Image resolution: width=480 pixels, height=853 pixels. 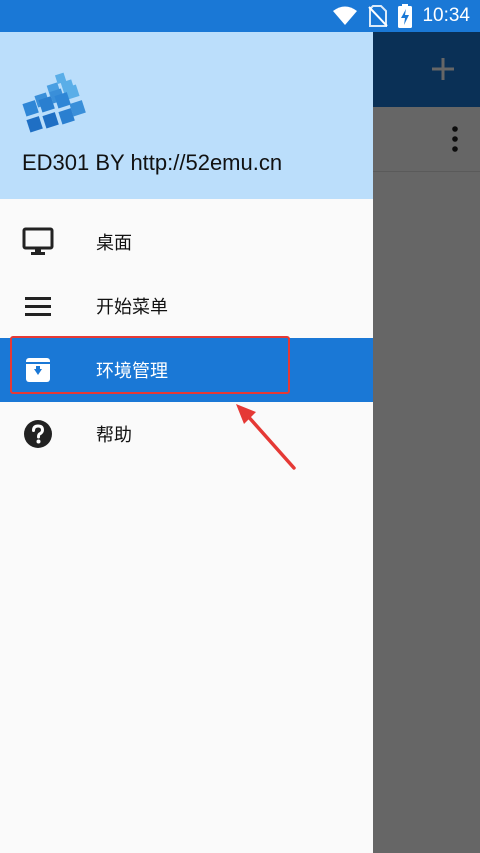 I want to click on status-bar: 10:34, so click(x=240, y=16).